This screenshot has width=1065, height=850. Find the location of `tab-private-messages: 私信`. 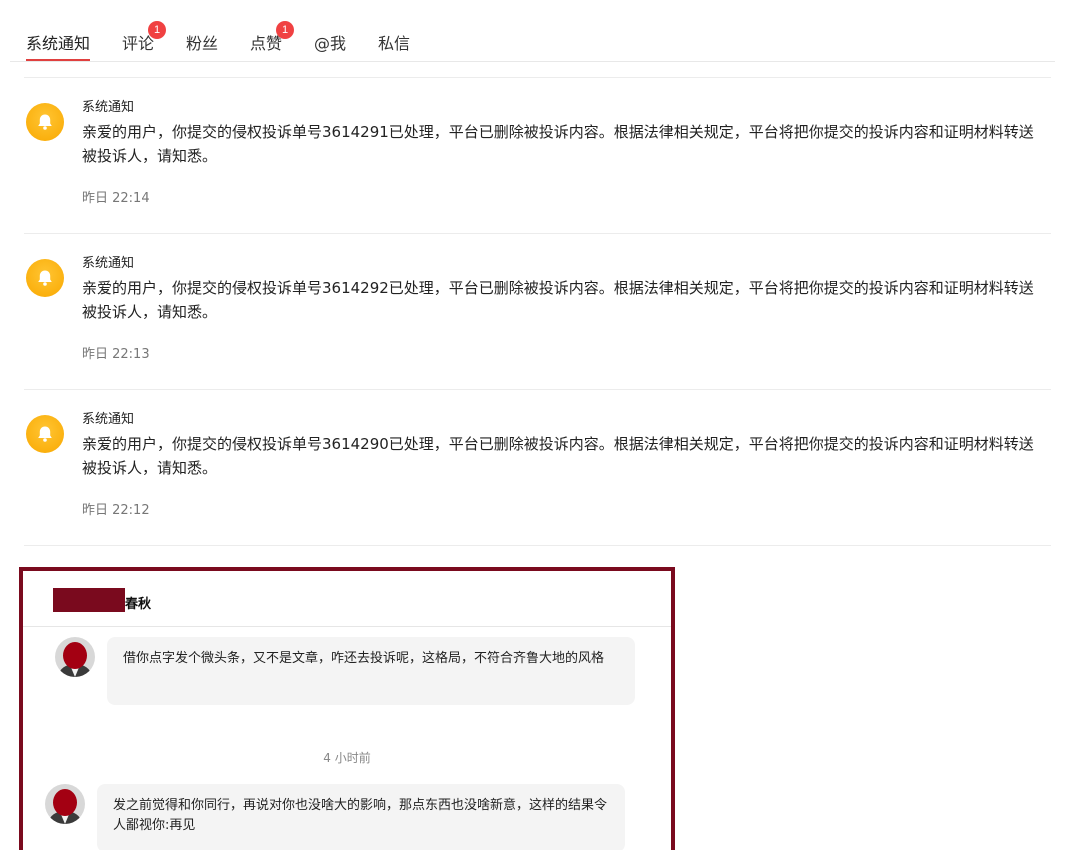

tab-private-messages: 私信 is located at coordinates (394, 42).